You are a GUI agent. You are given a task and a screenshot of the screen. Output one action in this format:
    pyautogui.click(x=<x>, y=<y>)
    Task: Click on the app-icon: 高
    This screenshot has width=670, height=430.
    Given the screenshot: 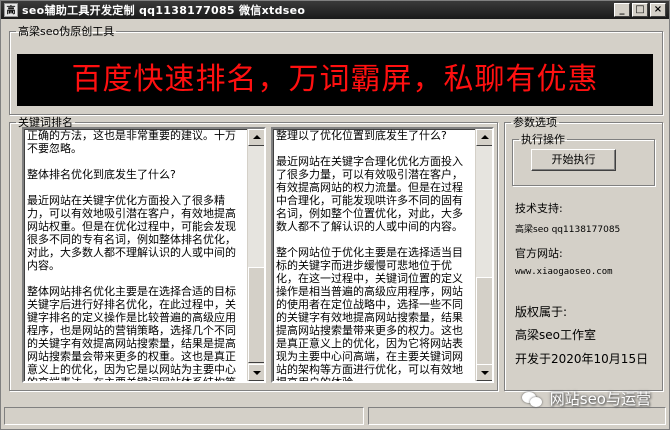 What is the action you would take?
    pyautogui.click(x=11, y=10)
    